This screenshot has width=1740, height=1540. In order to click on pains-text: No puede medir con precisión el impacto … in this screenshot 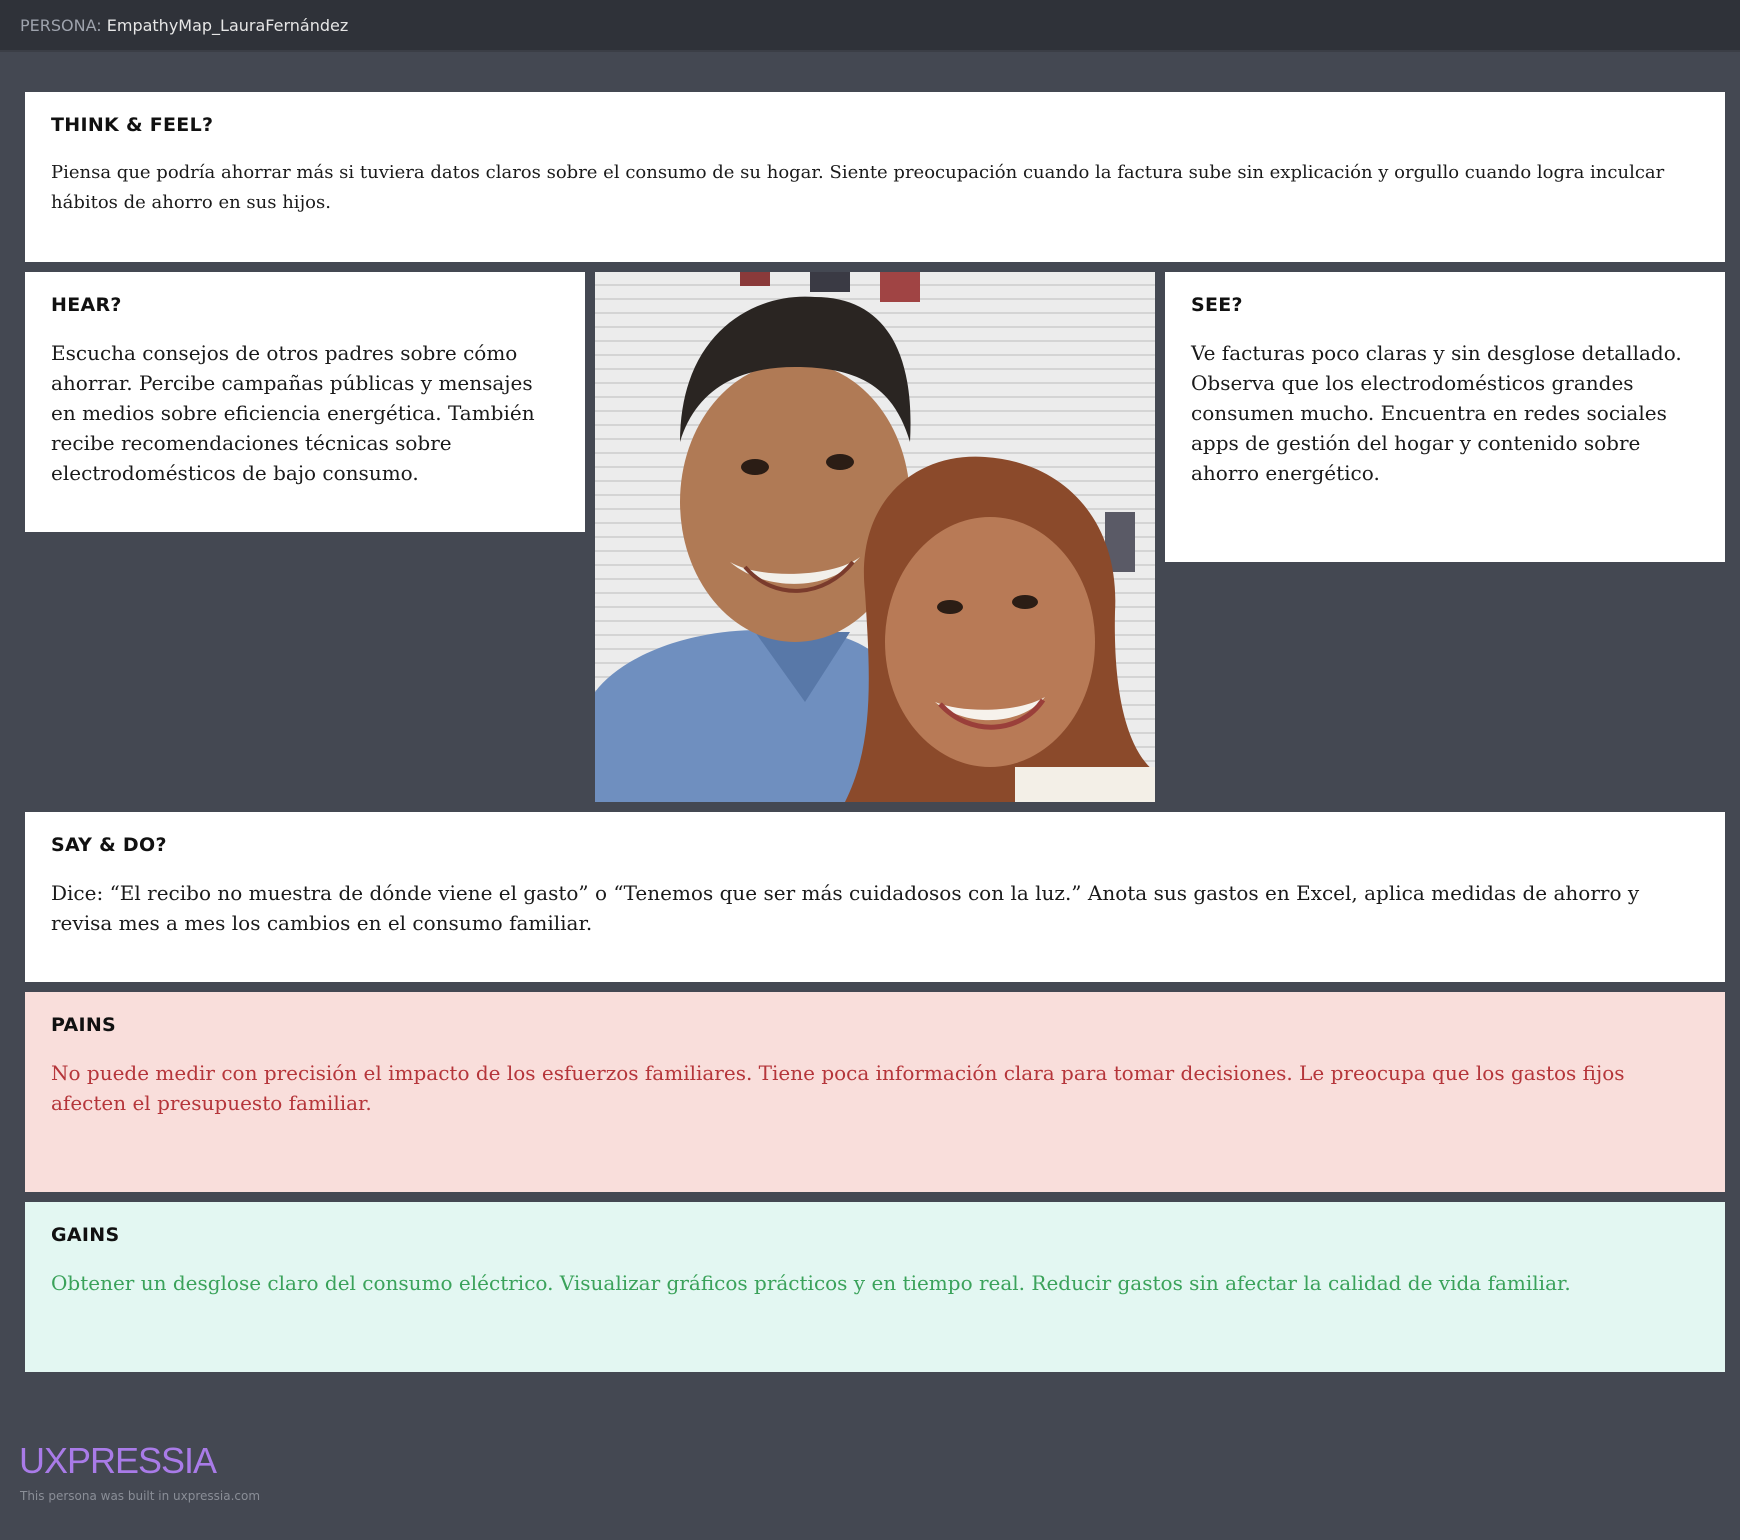, I will do `click(838, 1088)`.